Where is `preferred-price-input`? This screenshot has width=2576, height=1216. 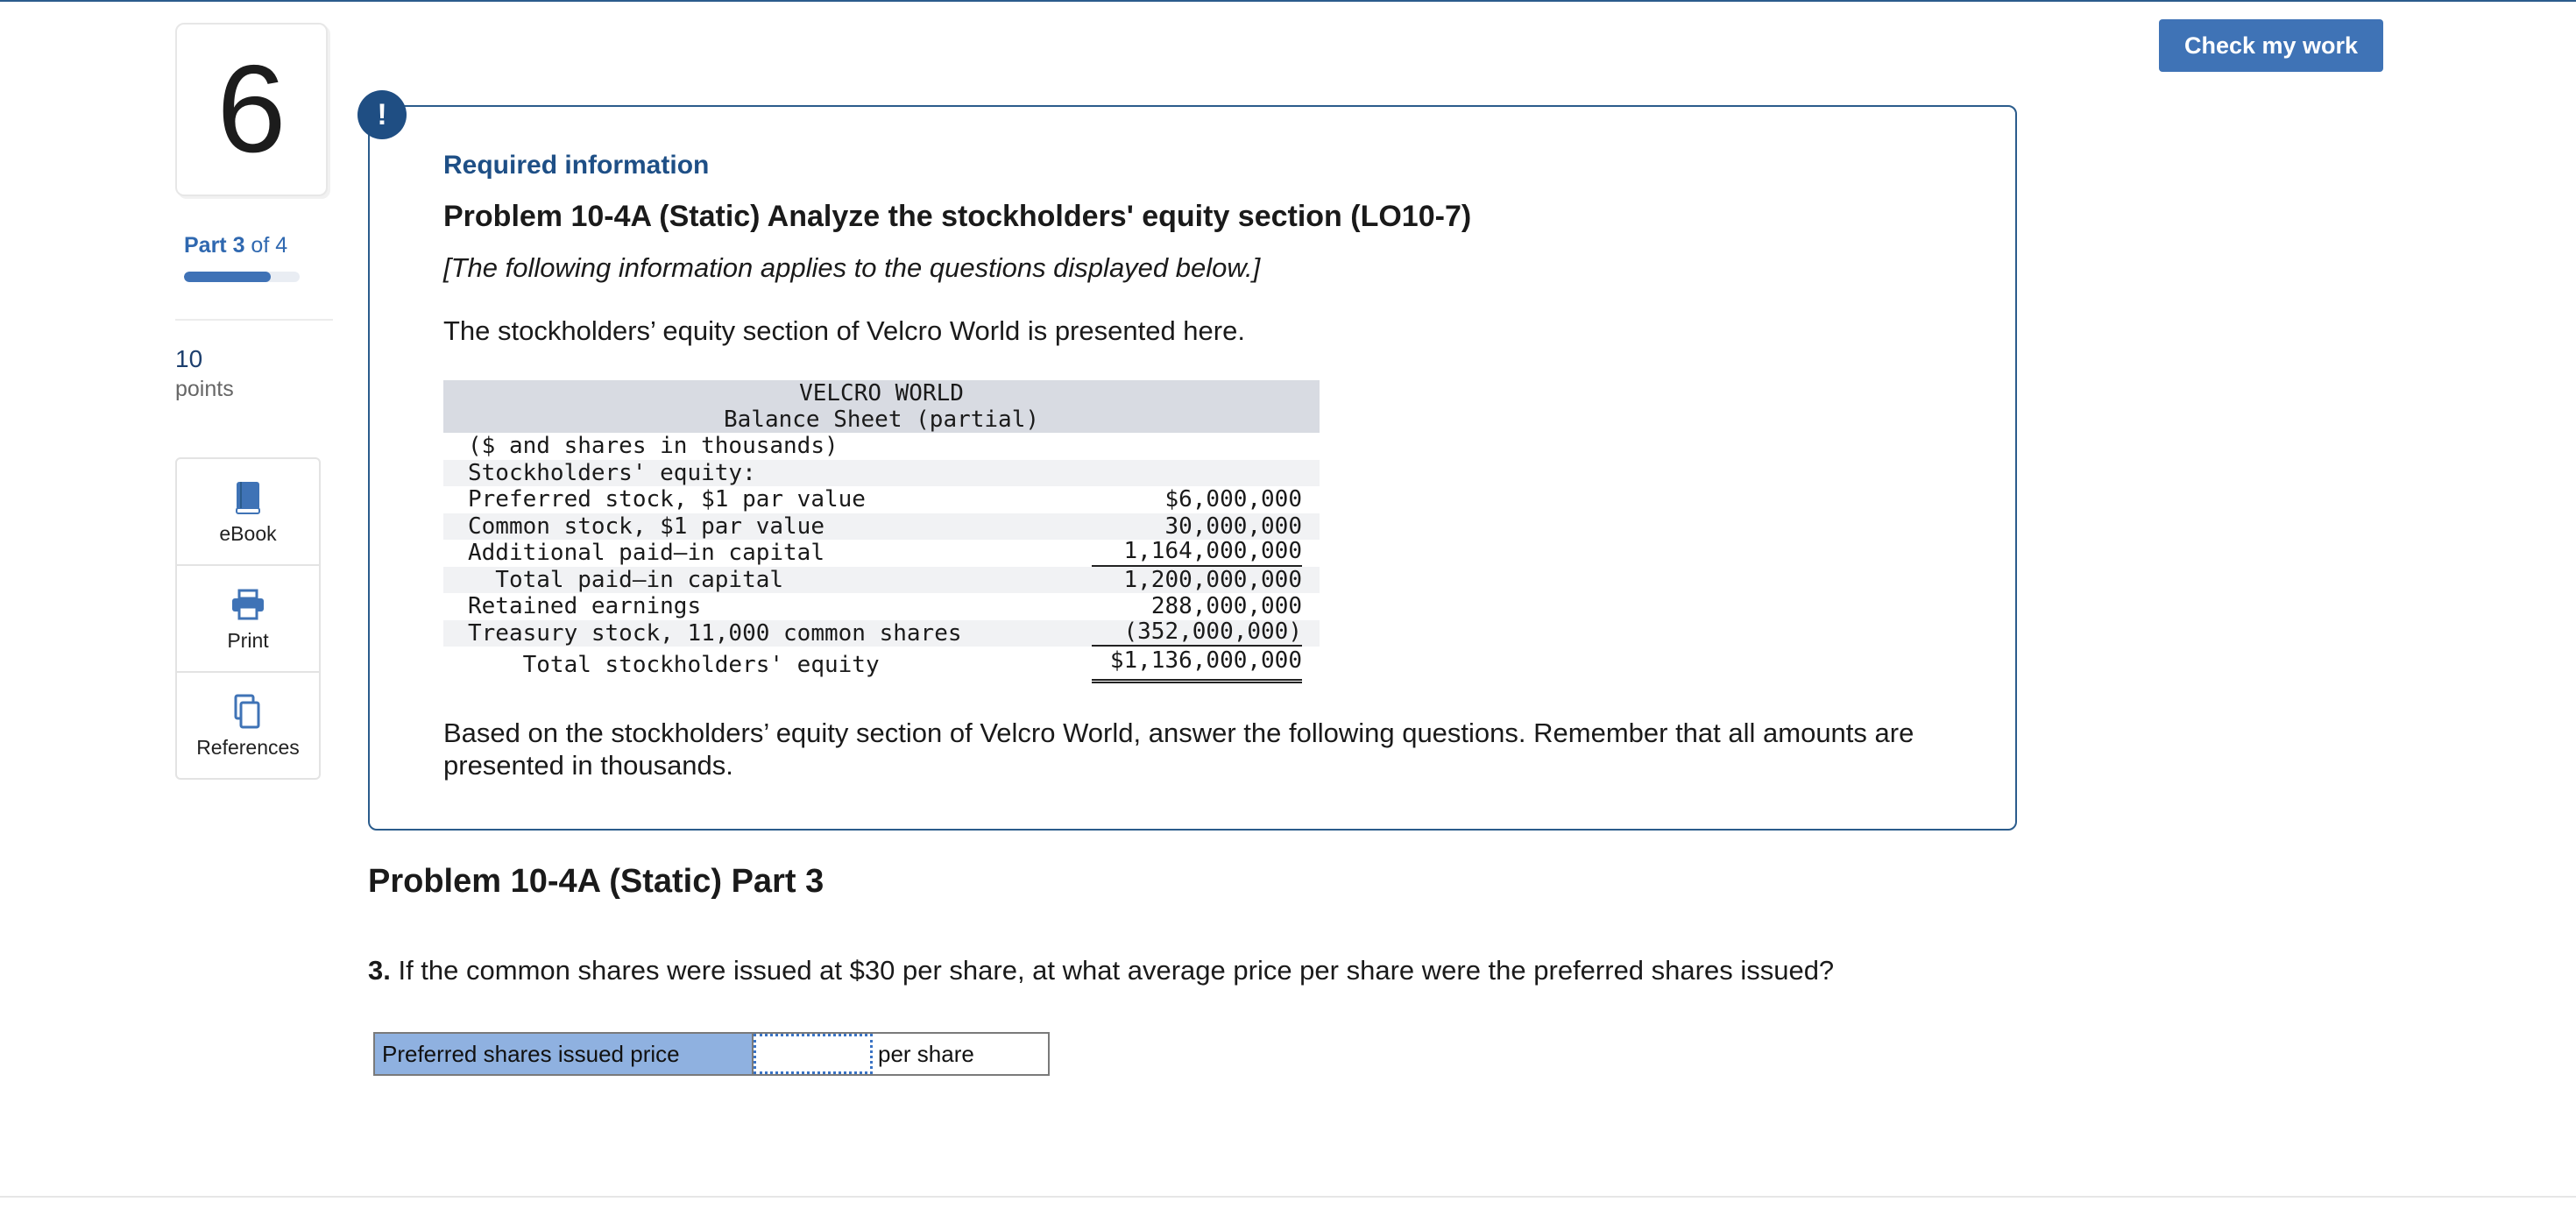 preferred-price-input is located at coordinates (813, 1054).